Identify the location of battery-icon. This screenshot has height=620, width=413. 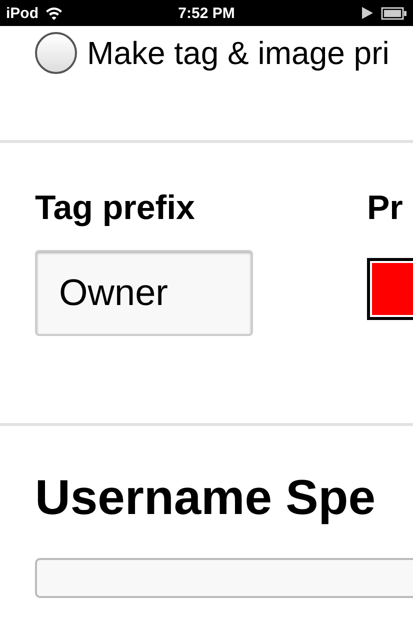
(394, 13).